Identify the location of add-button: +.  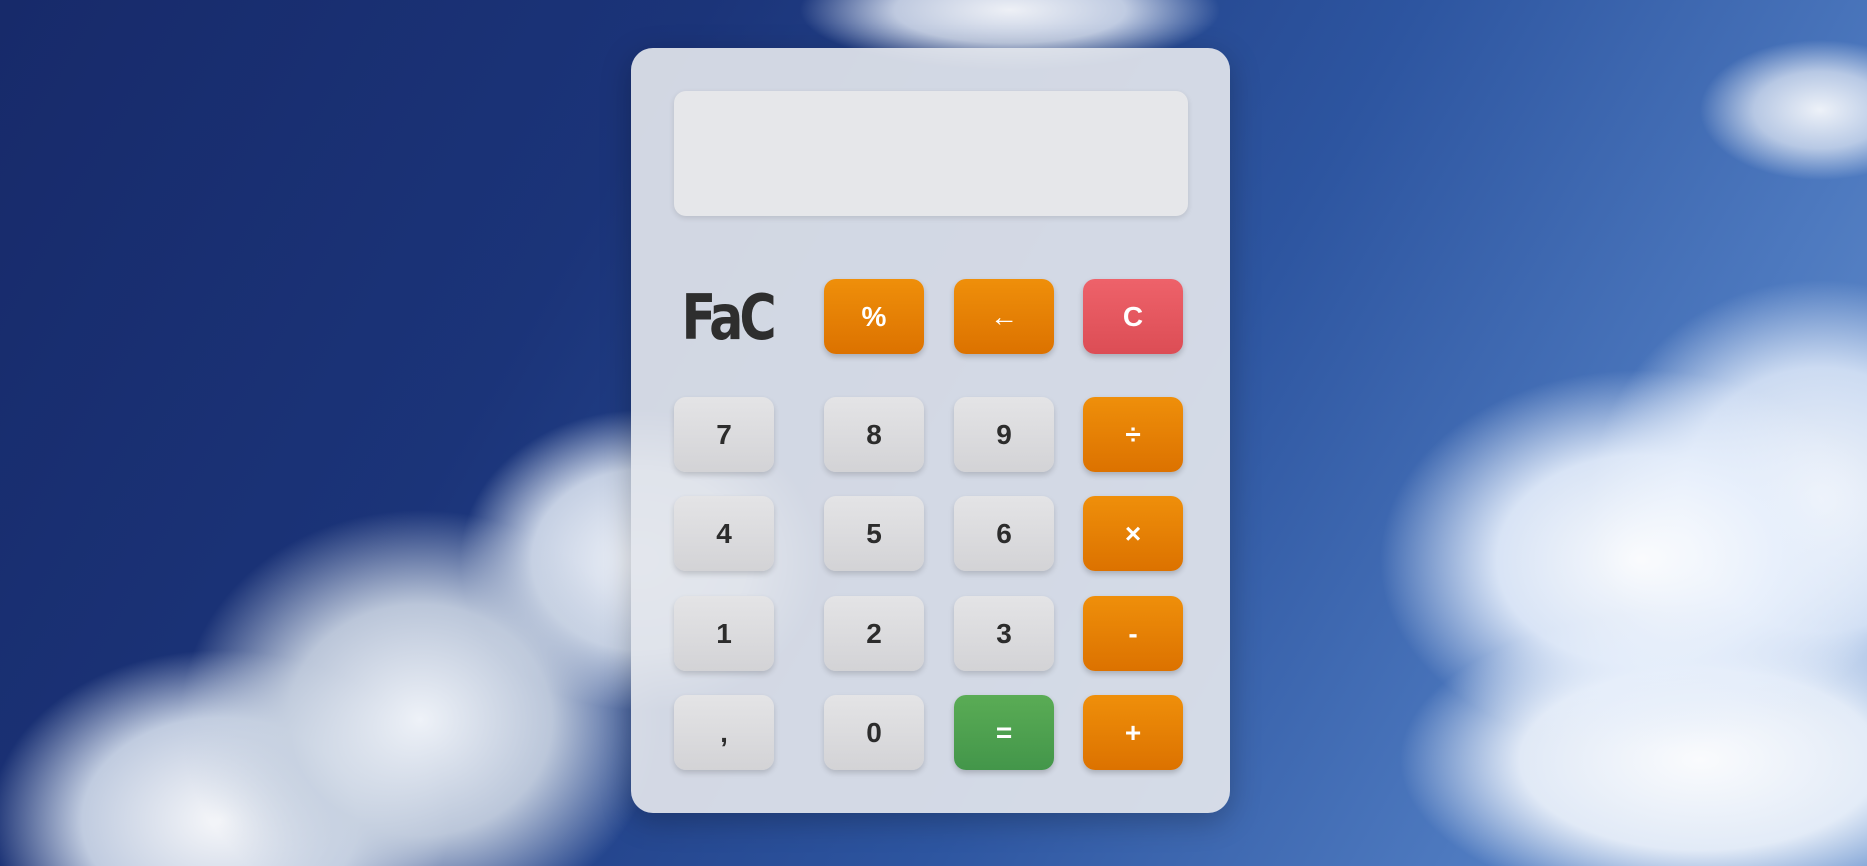
(1133, 732).